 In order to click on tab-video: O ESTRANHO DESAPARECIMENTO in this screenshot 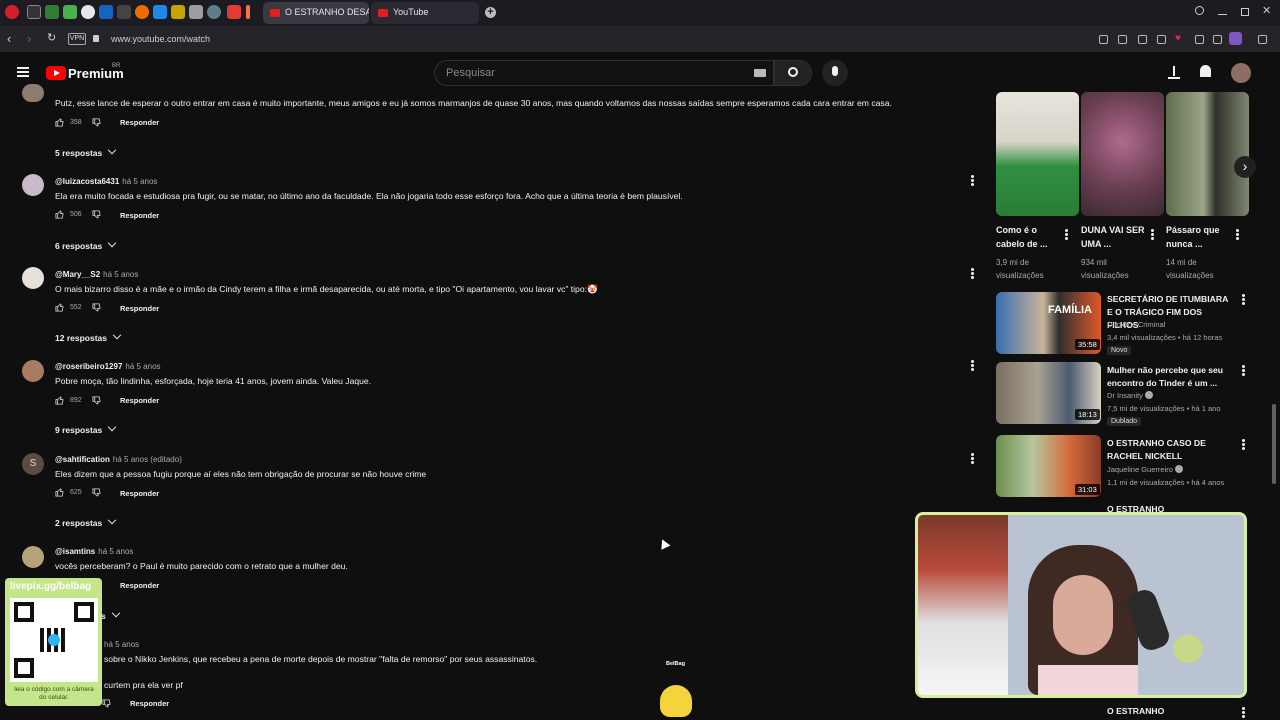, I will do `click(316, 13)`.